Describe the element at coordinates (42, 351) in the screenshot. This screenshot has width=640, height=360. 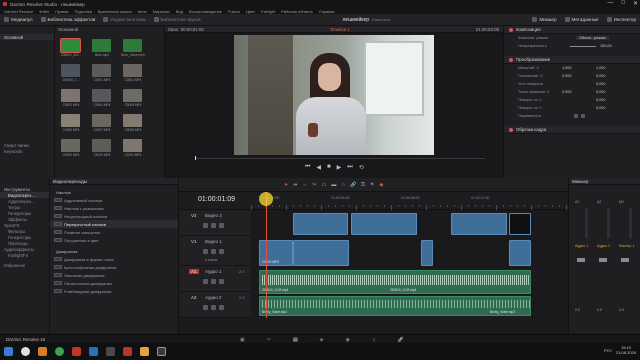
I see `file-explorer-icon` at that location.